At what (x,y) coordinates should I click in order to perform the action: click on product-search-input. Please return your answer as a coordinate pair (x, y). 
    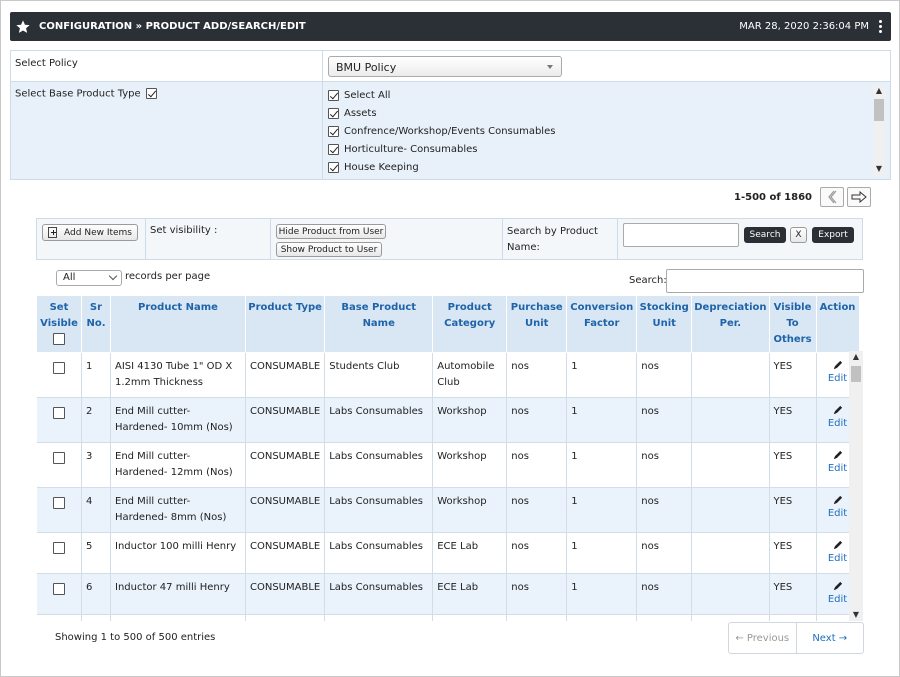
    Looking at the image, I should click on (681, 235).